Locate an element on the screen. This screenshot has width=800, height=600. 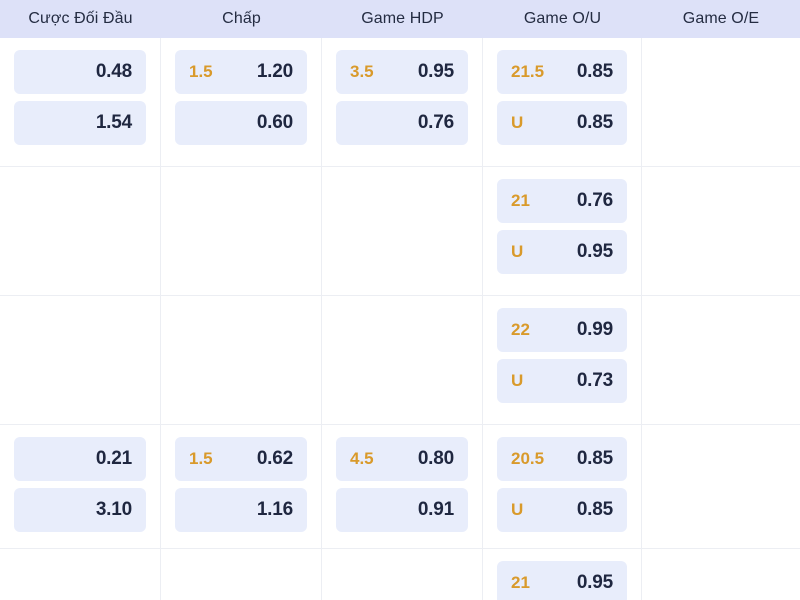
odds-button: 3.10 is located at coordinates (80, 510).